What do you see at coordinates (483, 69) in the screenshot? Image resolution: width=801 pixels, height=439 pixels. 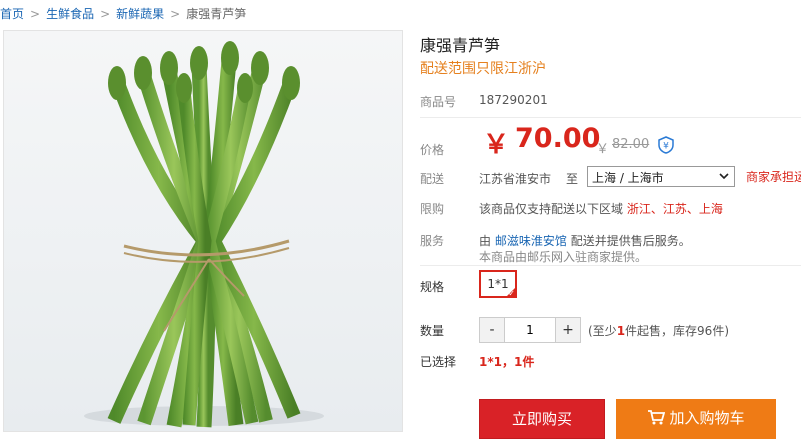 I see `product-subtitle: 配送范围只限江浙沪` at bounding box center [483, 69].